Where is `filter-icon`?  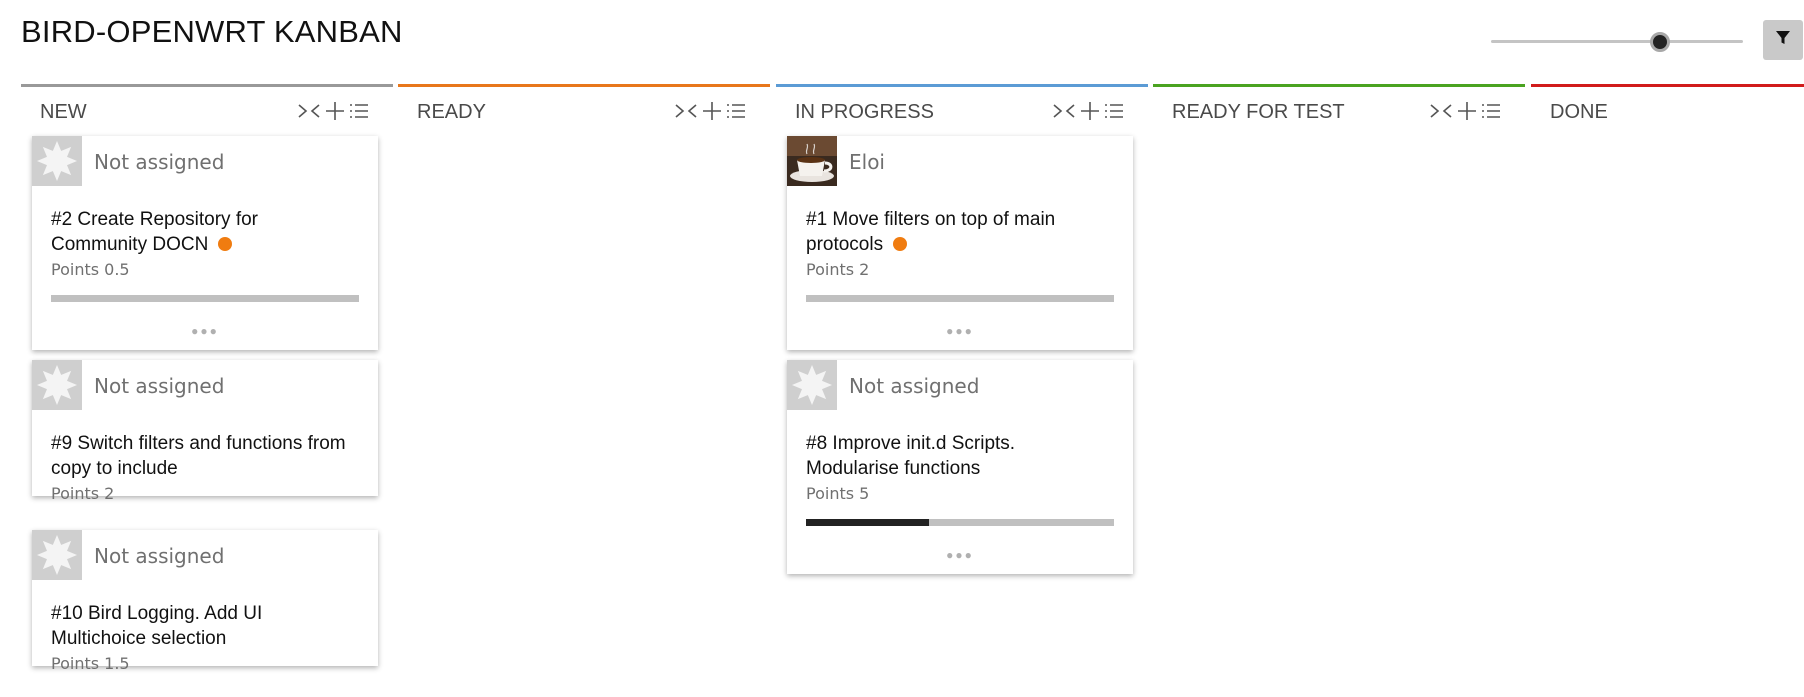 filter-icon is located at coordinates (1783, 40).